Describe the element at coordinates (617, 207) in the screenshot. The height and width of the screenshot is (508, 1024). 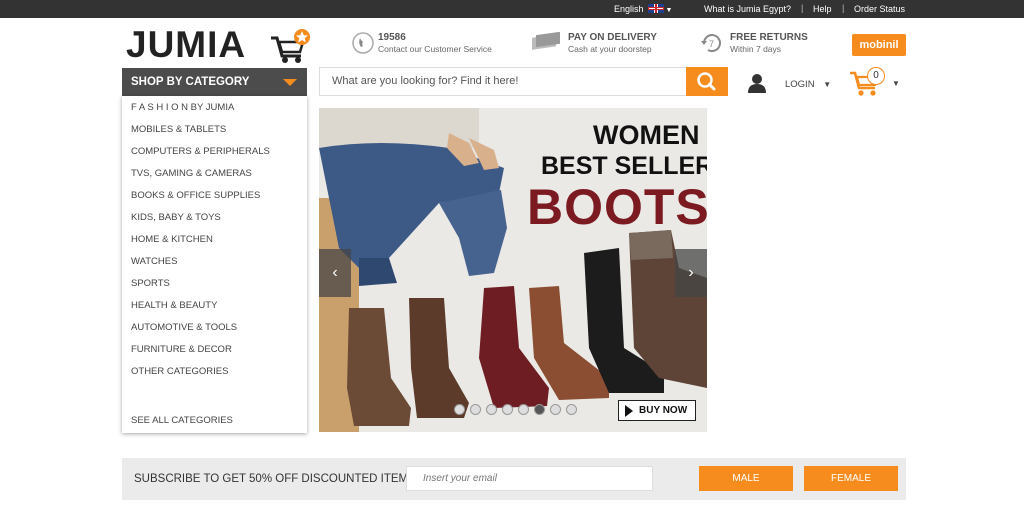
I see `banner-line-boots: BOOTS` at that location.